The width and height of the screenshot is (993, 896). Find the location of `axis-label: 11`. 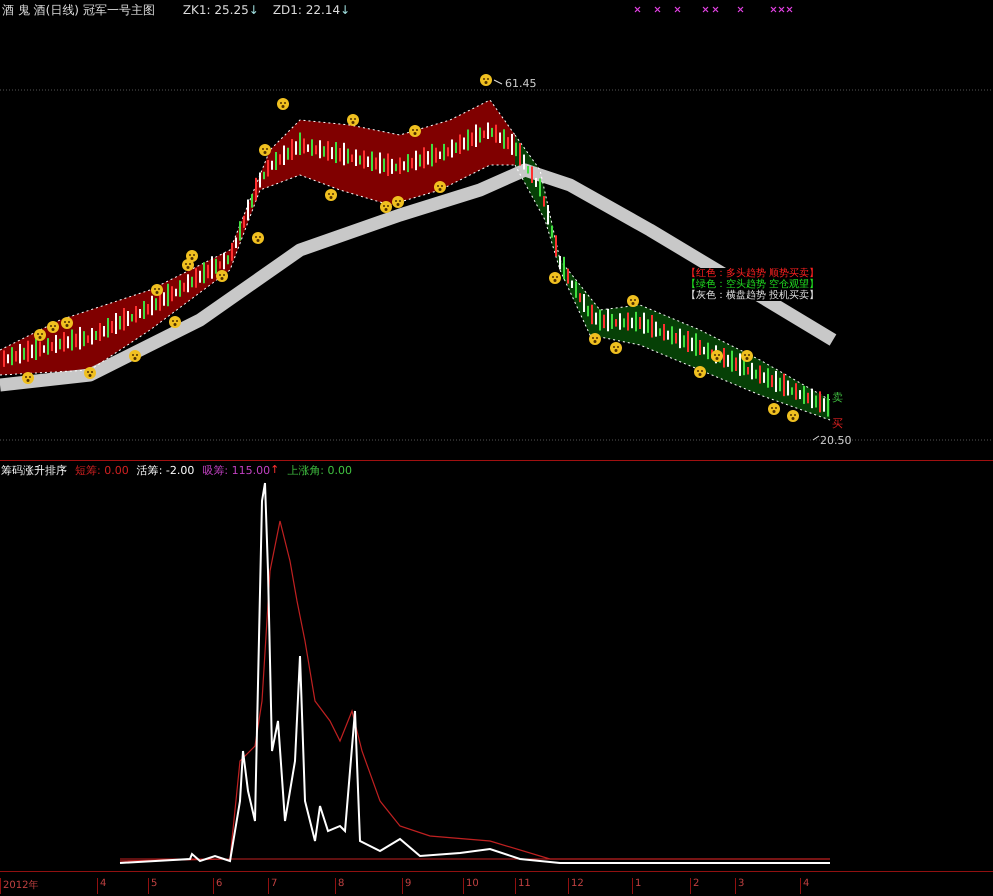

axis-label: 11 is located at coordinates (523, 886).